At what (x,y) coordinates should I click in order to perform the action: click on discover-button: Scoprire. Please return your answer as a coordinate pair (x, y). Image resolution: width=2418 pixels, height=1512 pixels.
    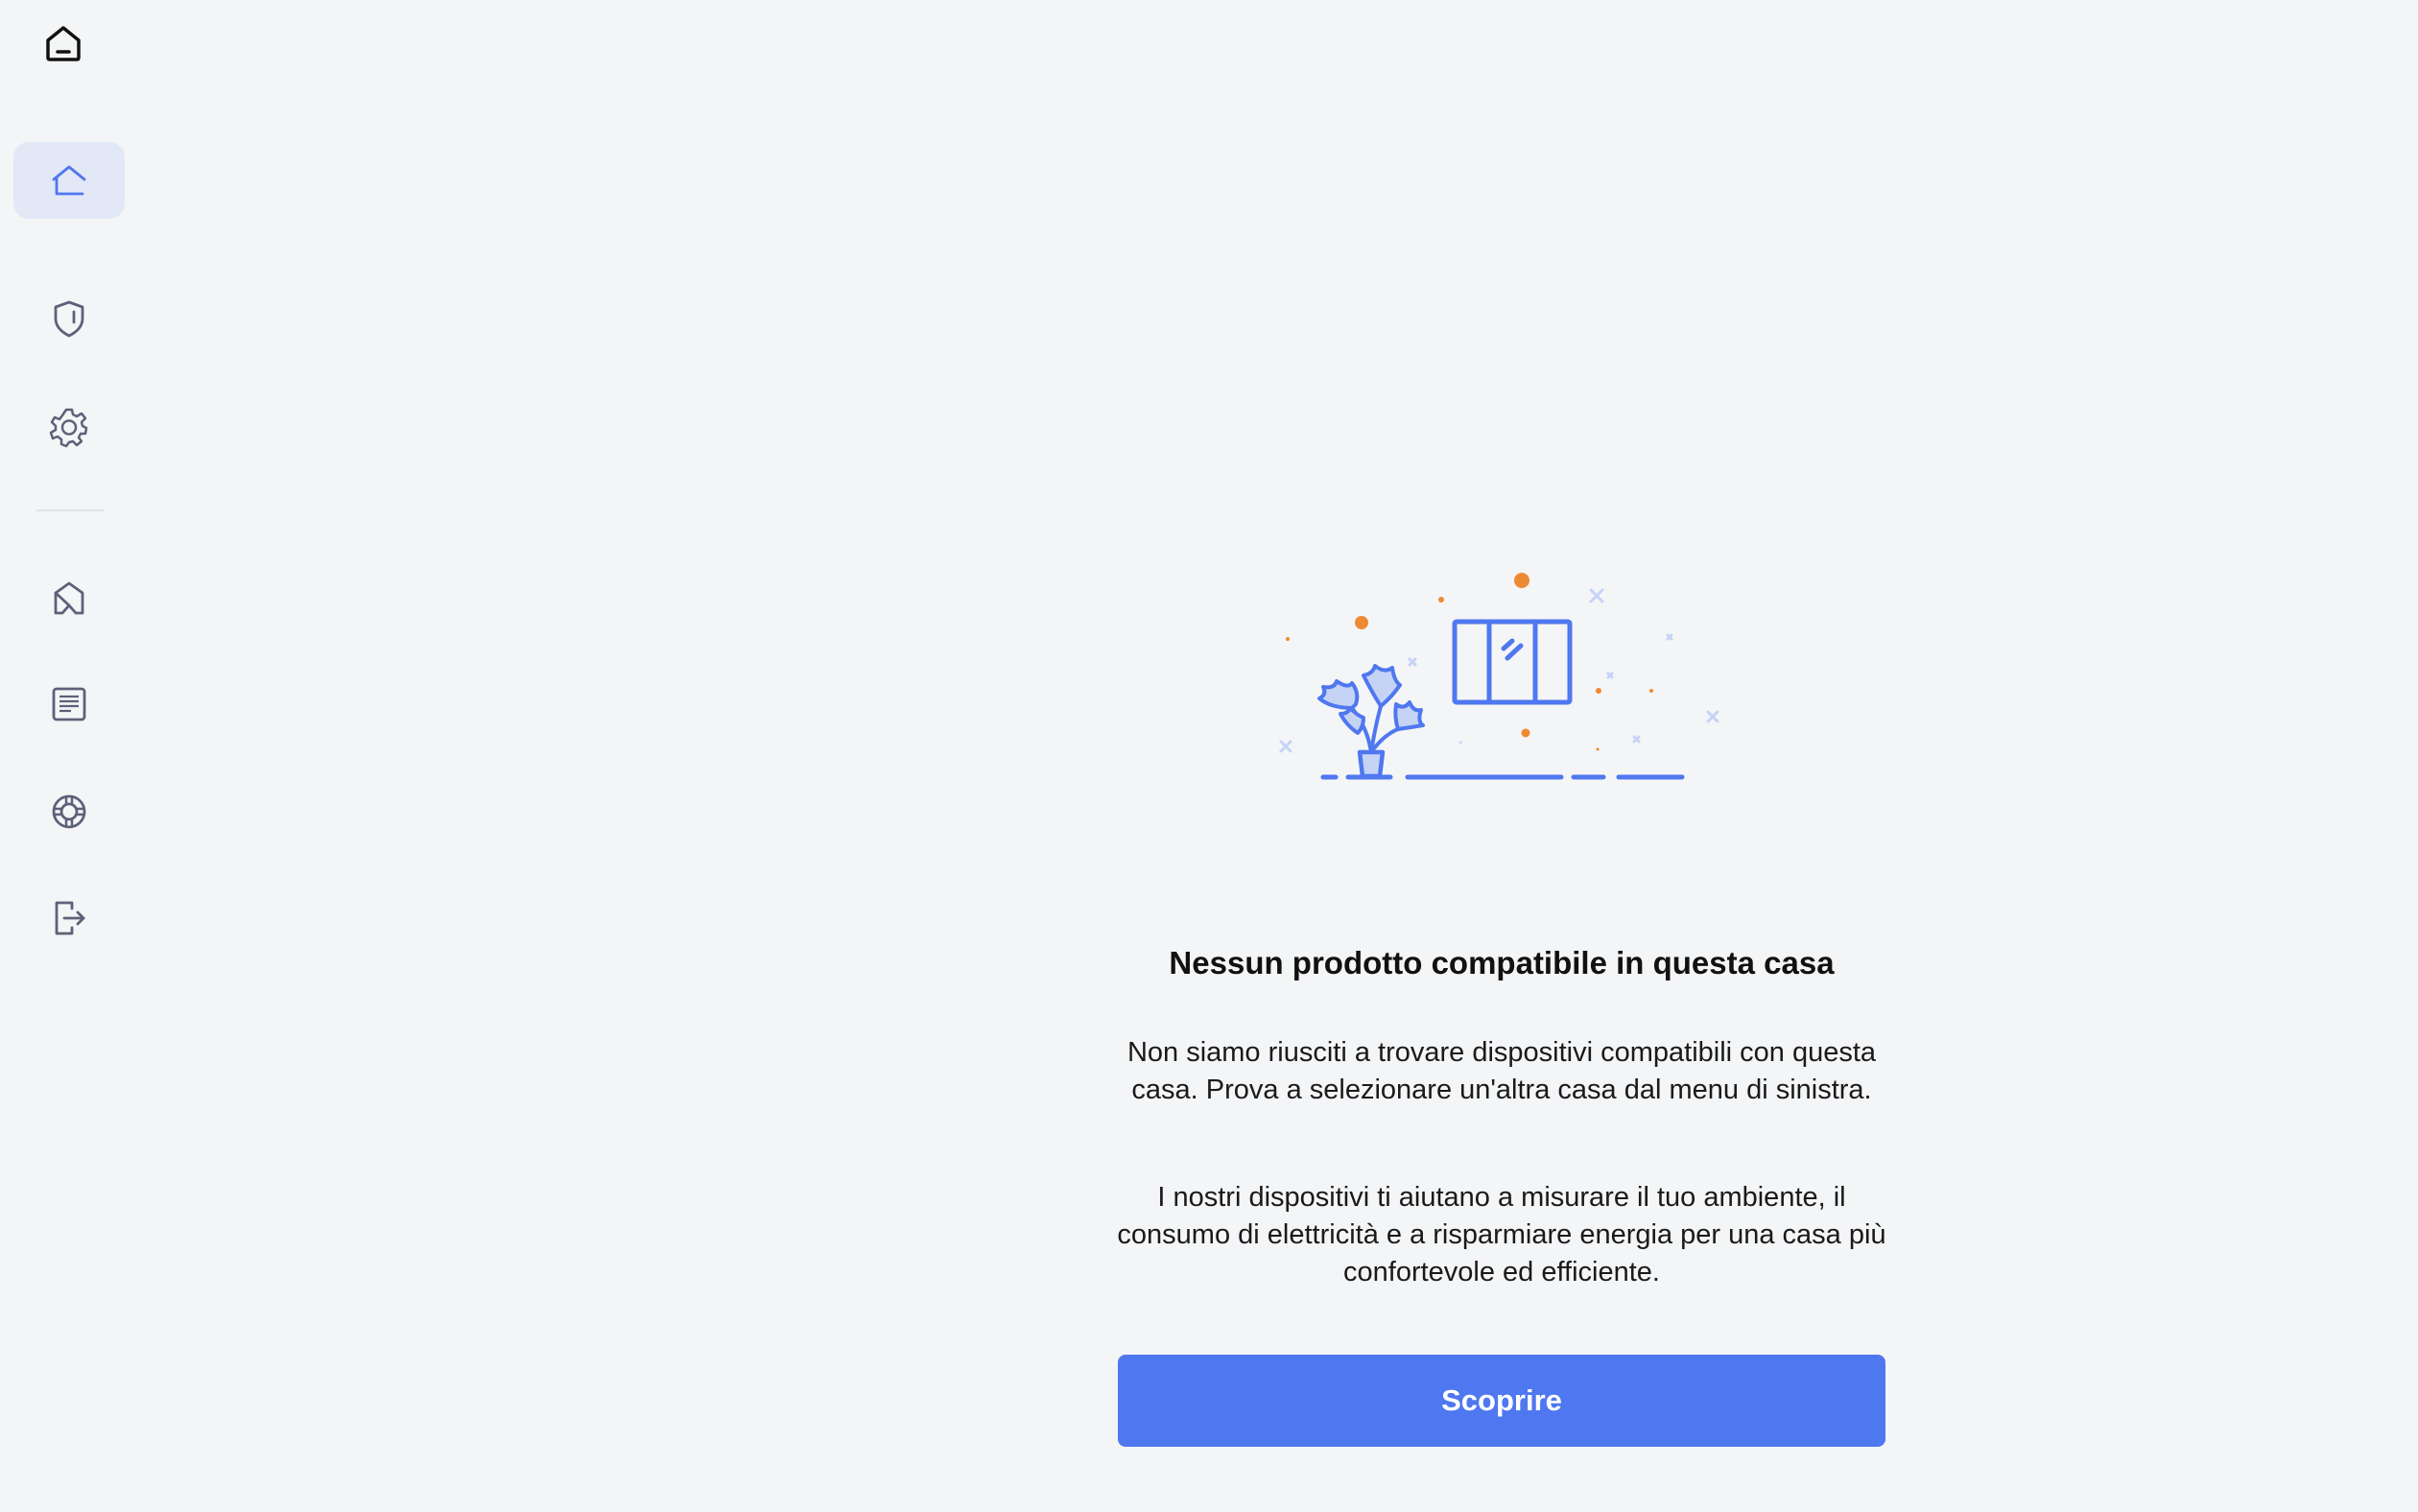
    Looking at the image, I should click on (1502, 1401).